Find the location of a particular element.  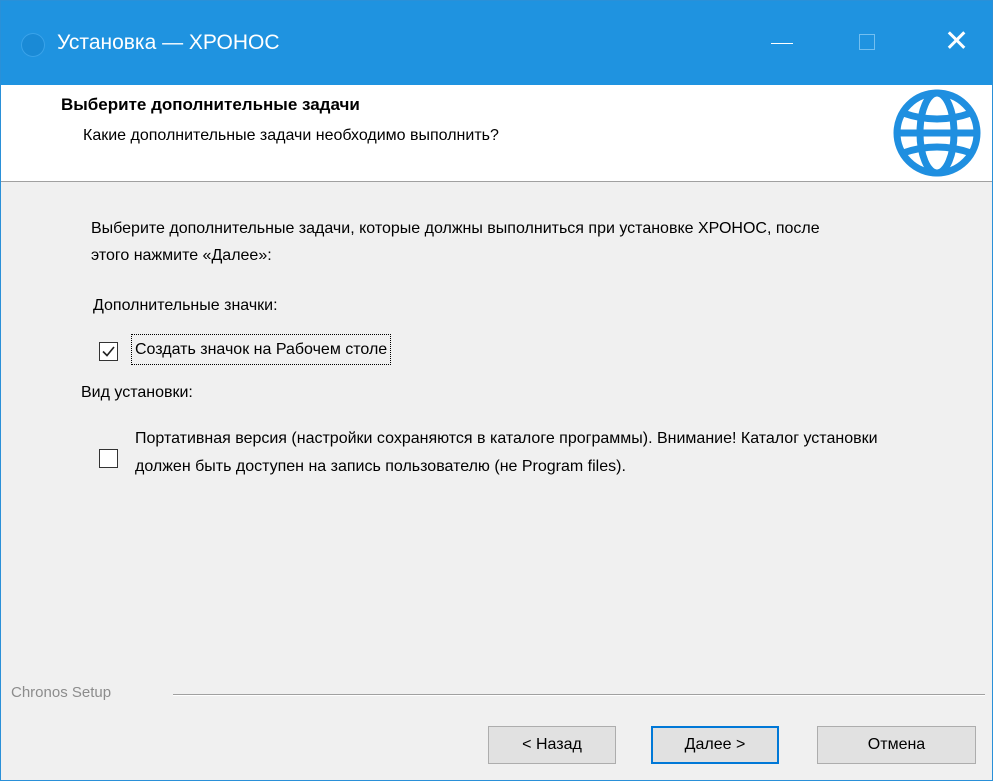

setup-brand-label: Chronos Setup is located at coordinates (61, 692).